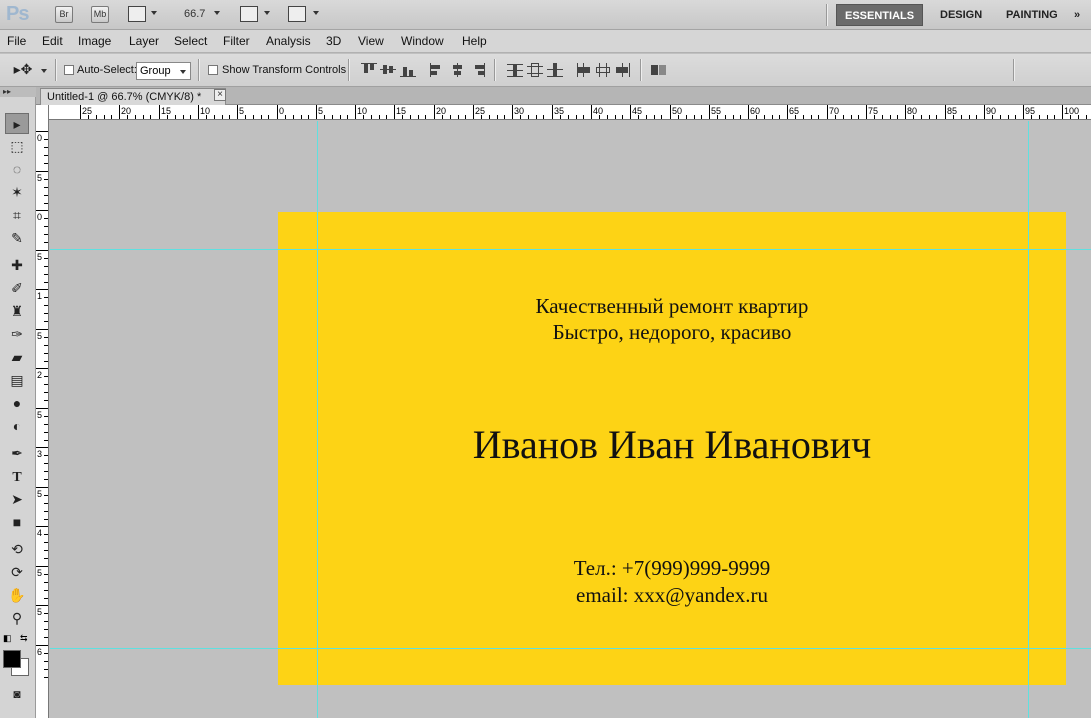 The height and width of the screenshot is (718, 1091). Describe the element at coordinates (17, 311) in the screenshot. I see `clone-stamp-tool: ♜` at that location.